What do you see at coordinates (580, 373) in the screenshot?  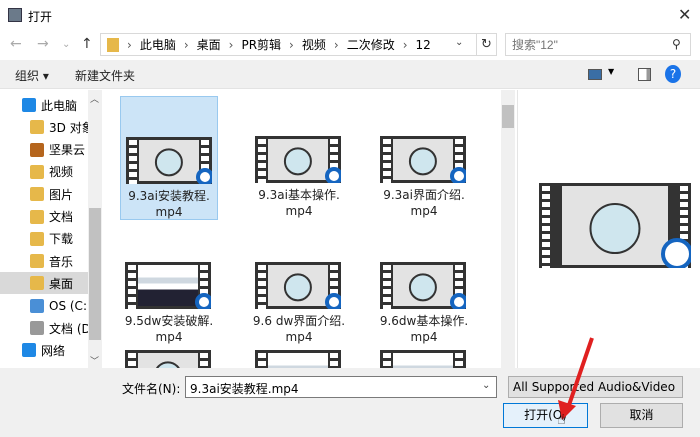 I see `arrow-shaft` at bounding box center [580, 373].